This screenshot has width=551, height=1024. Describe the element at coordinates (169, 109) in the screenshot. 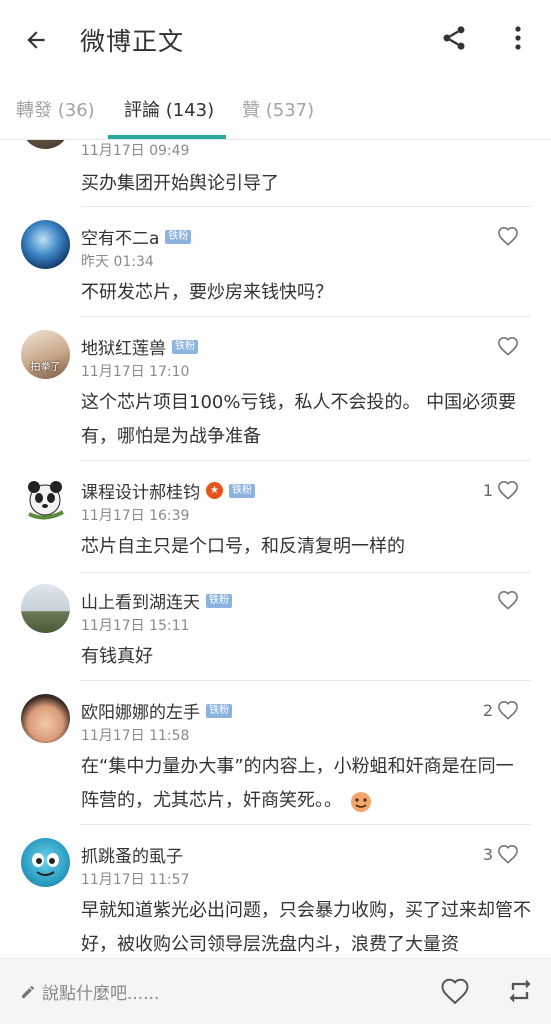

I see `tab-comments: 評論 (143)` at that location.